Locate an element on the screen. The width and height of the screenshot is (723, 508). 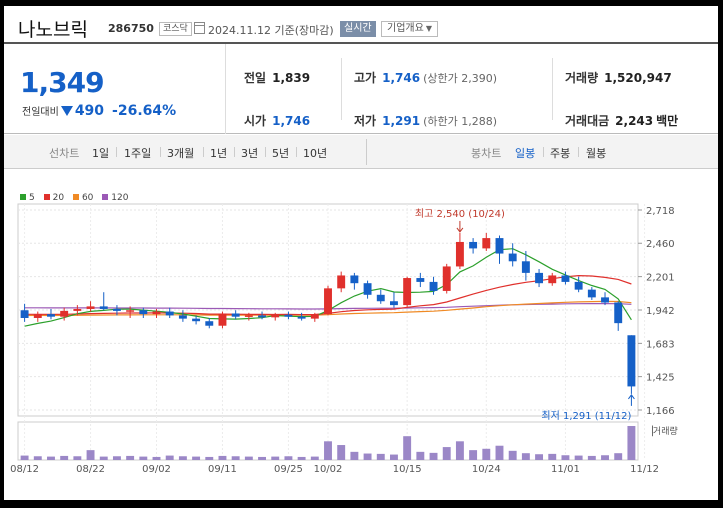
legend-swatch is located at coordinates (105, 197).